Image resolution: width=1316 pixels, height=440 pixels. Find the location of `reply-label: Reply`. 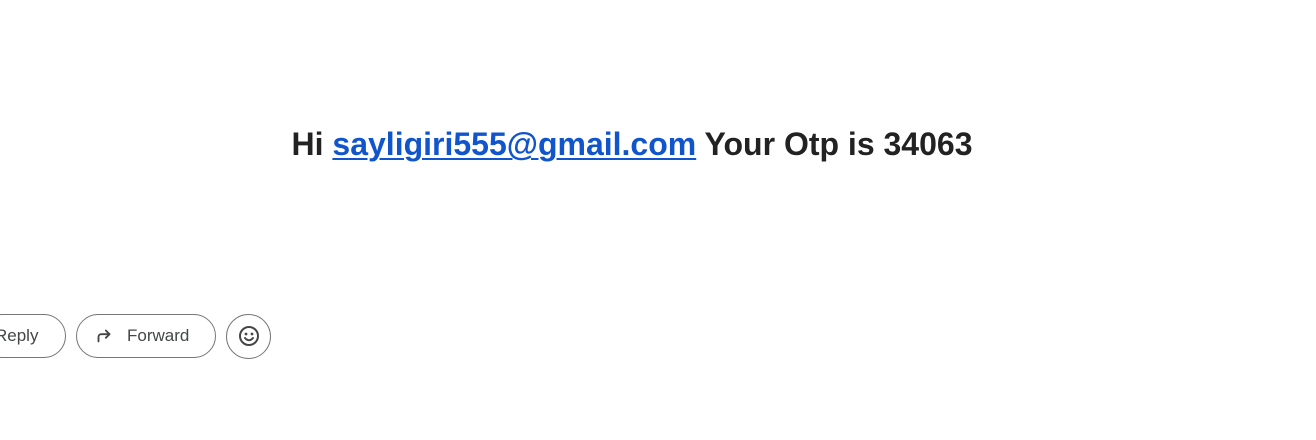

reply-label: Reply is located at coordinates (19, 335).